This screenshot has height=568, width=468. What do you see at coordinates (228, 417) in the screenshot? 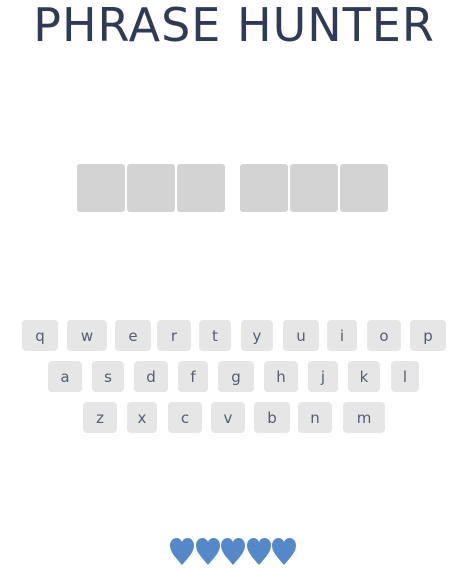
I see `key-v: v` at bounding box center [228, 417].